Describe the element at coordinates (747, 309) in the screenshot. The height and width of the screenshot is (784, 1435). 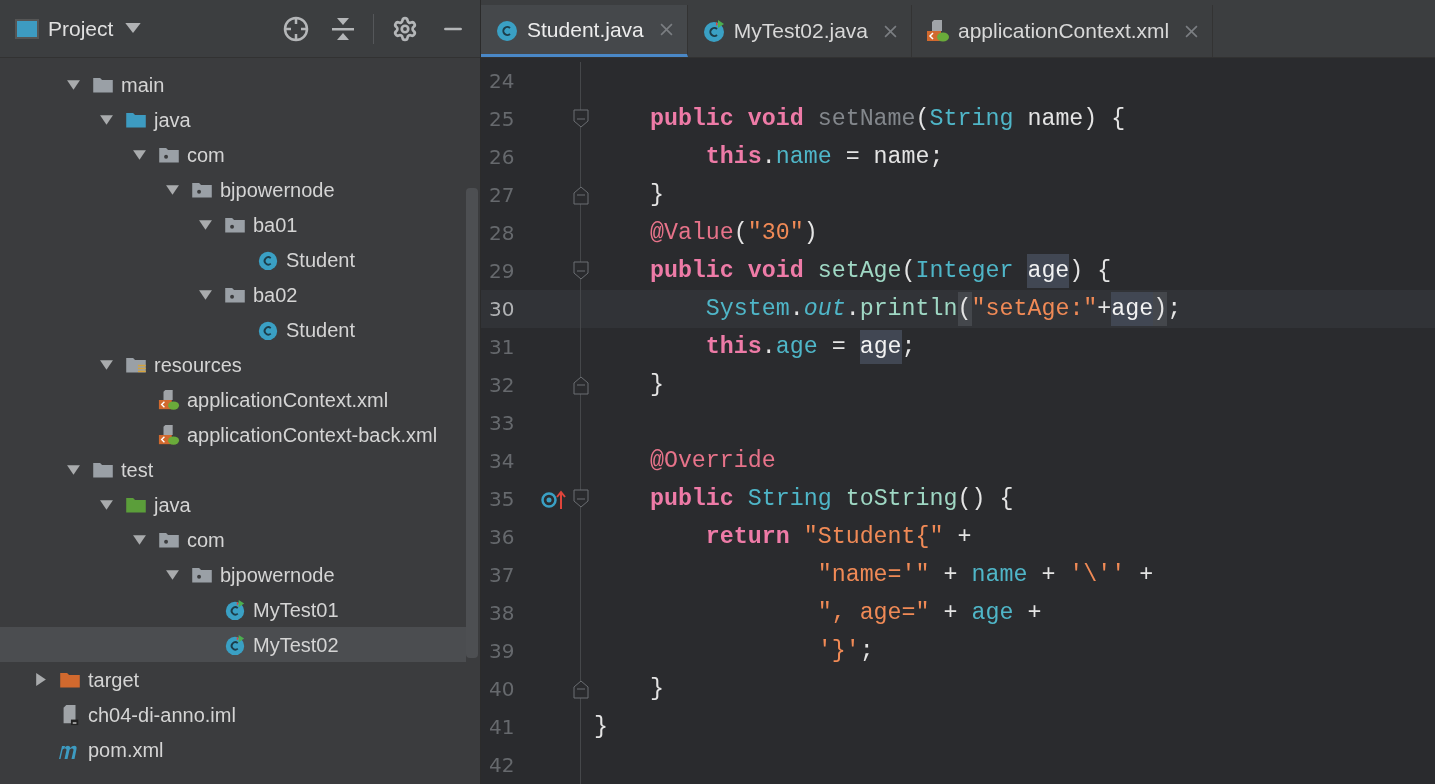
I see `code-token: System` at that location.